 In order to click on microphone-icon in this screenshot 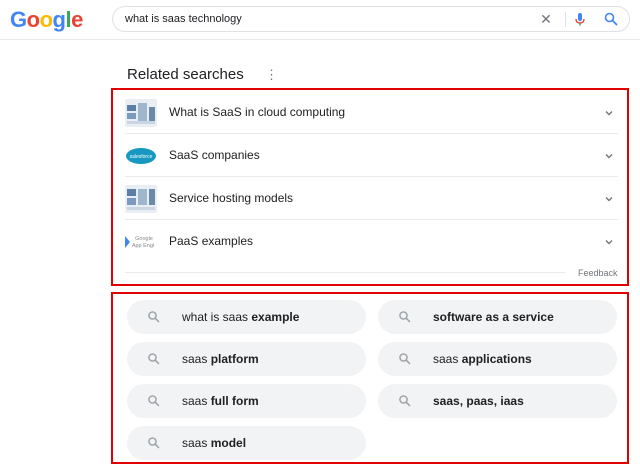, I will do `click(580, 19)`.